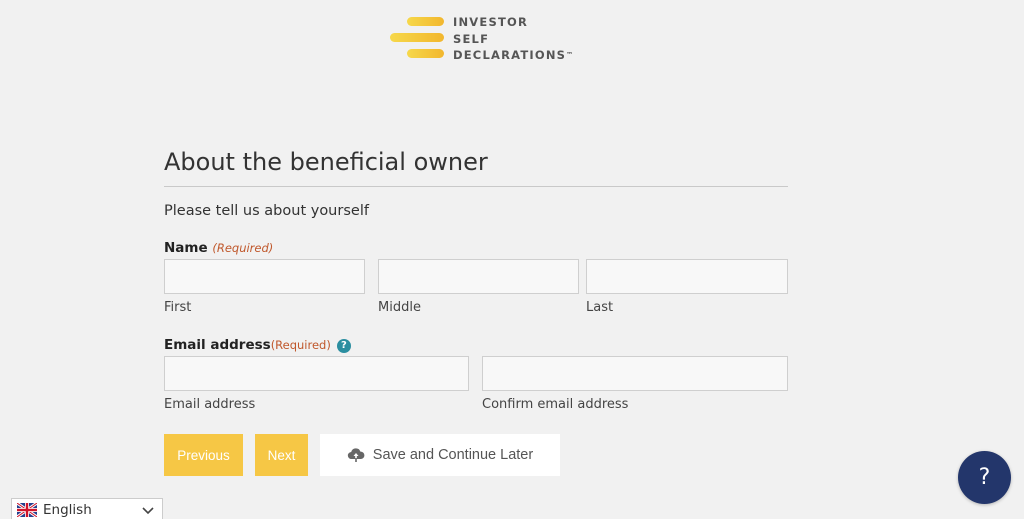  What do you see at coordinates (513, 39) in the screenshot?
I see `logo-wordmark: INVESTOR SELF DECLARATIONS™` at bounding box center [513, 39].